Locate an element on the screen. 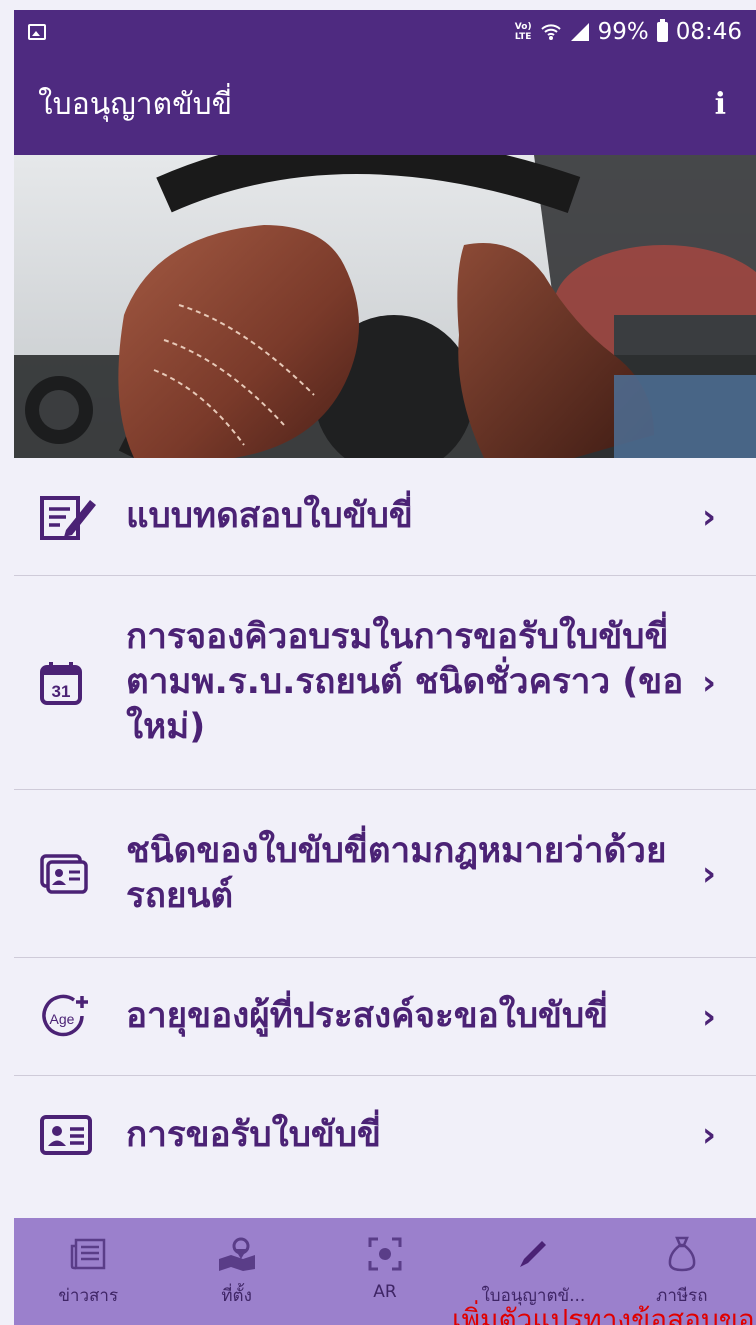  nav-label: AR is located at coordinates (385, 1292).